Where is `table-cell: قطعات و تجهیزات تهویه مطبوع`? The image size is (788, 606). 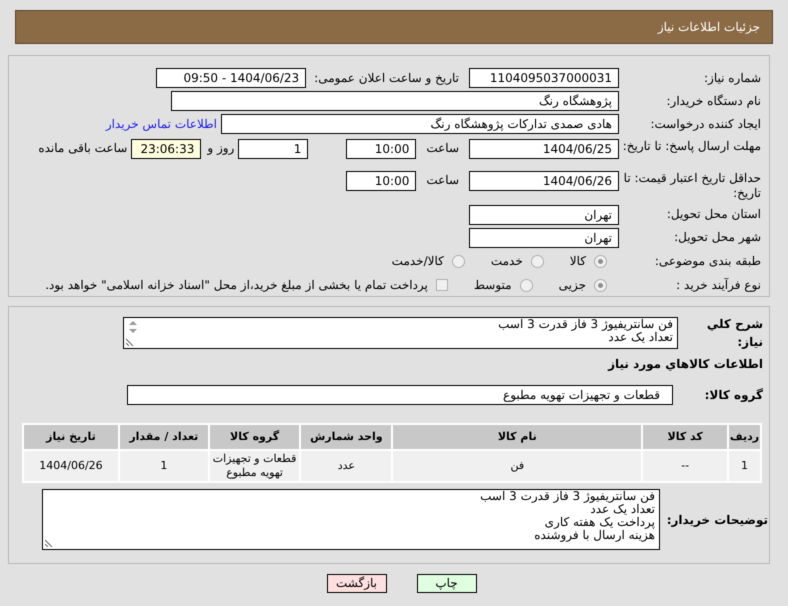
table-cell: قطعات و تجهیزات تهویه مطبوع is located at coordinates (254, 466).